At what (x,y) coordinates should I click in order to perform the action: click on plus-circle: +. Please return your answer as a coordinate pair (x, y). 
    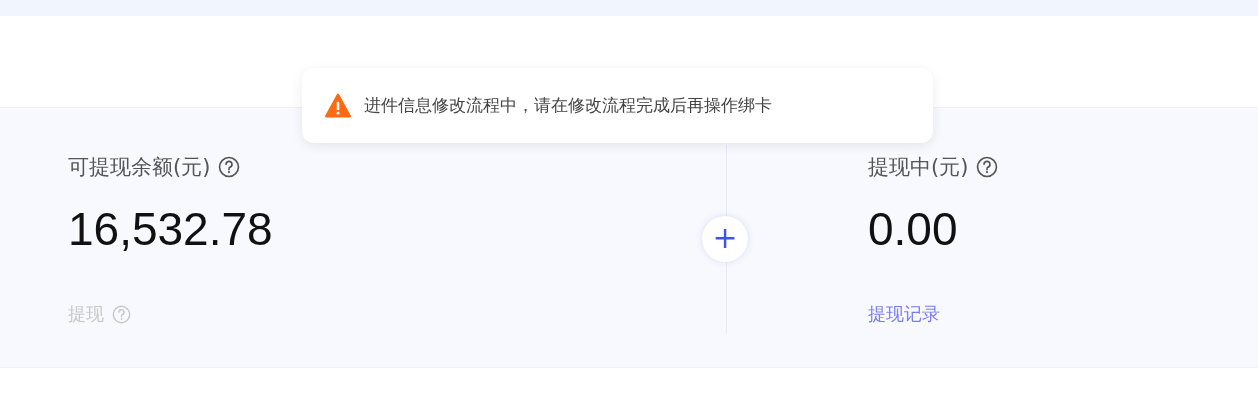
    Looking at the image, I should click on (725, 239).